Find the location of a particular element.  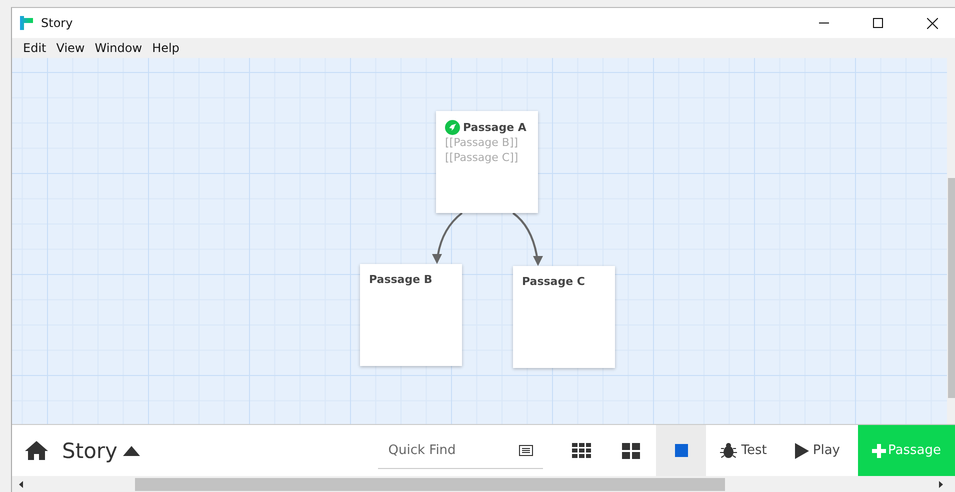

square-icon is located at coordinates (681, 451).